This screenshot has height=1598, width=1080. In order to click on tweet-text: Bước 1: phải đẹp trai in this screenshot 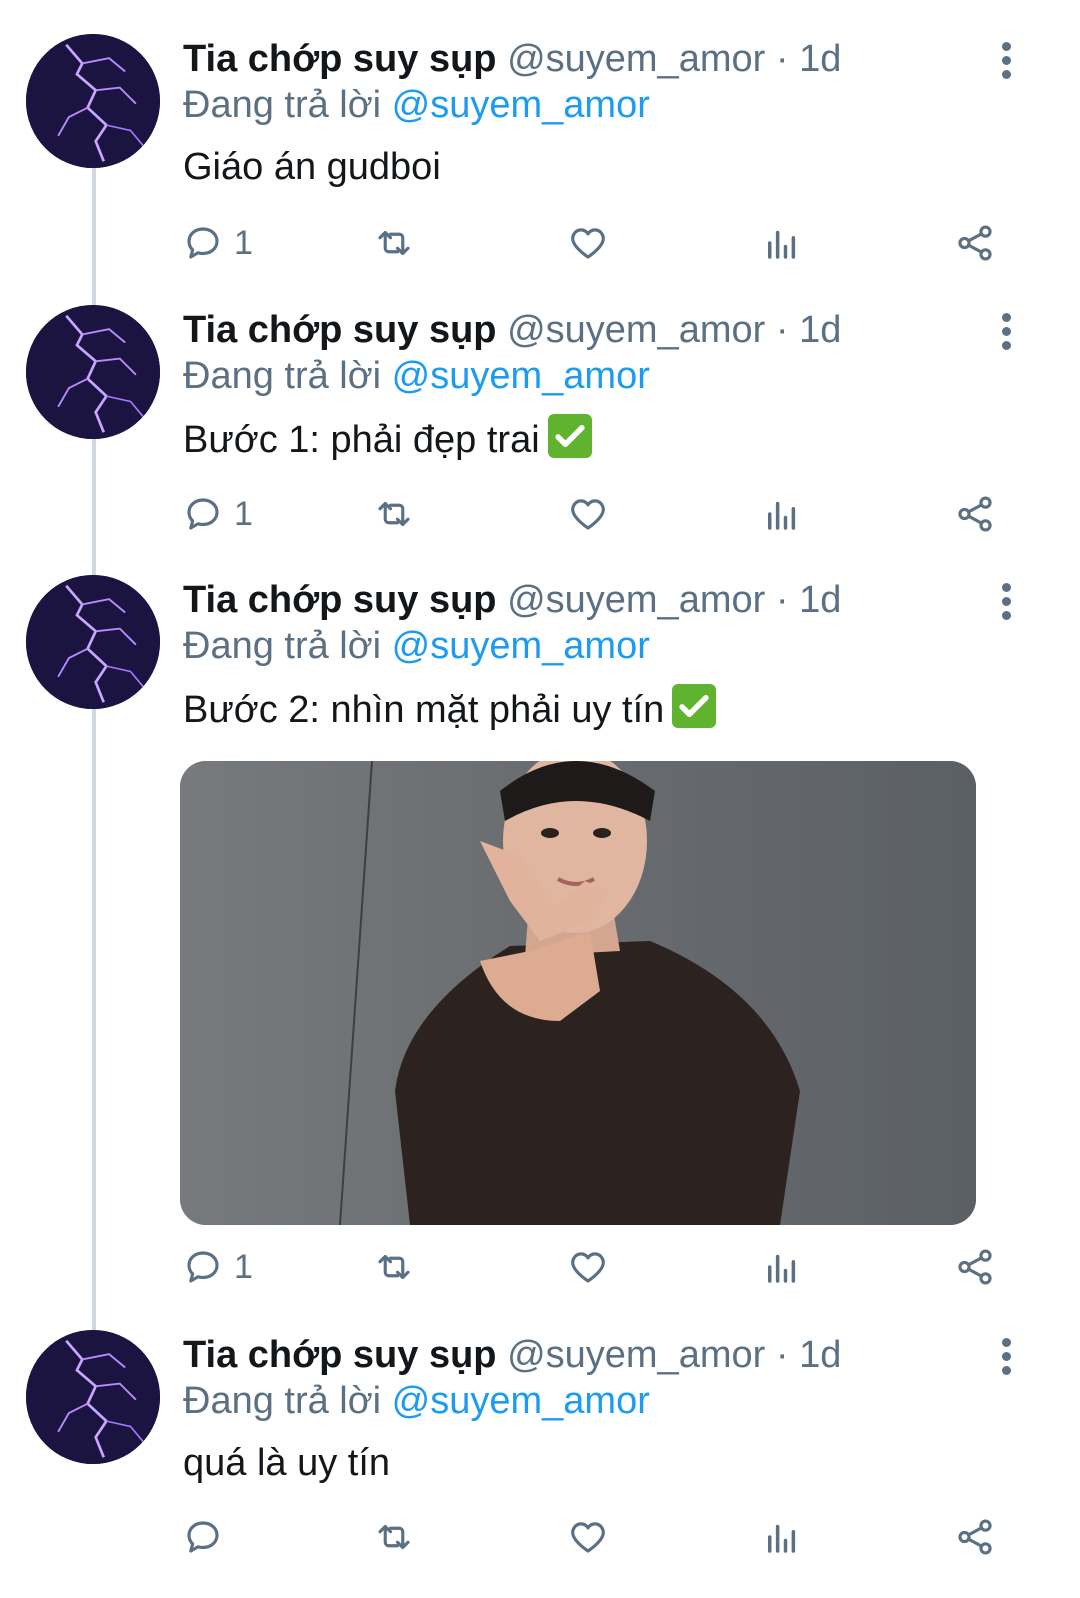, I will do `click(387, 439)`.